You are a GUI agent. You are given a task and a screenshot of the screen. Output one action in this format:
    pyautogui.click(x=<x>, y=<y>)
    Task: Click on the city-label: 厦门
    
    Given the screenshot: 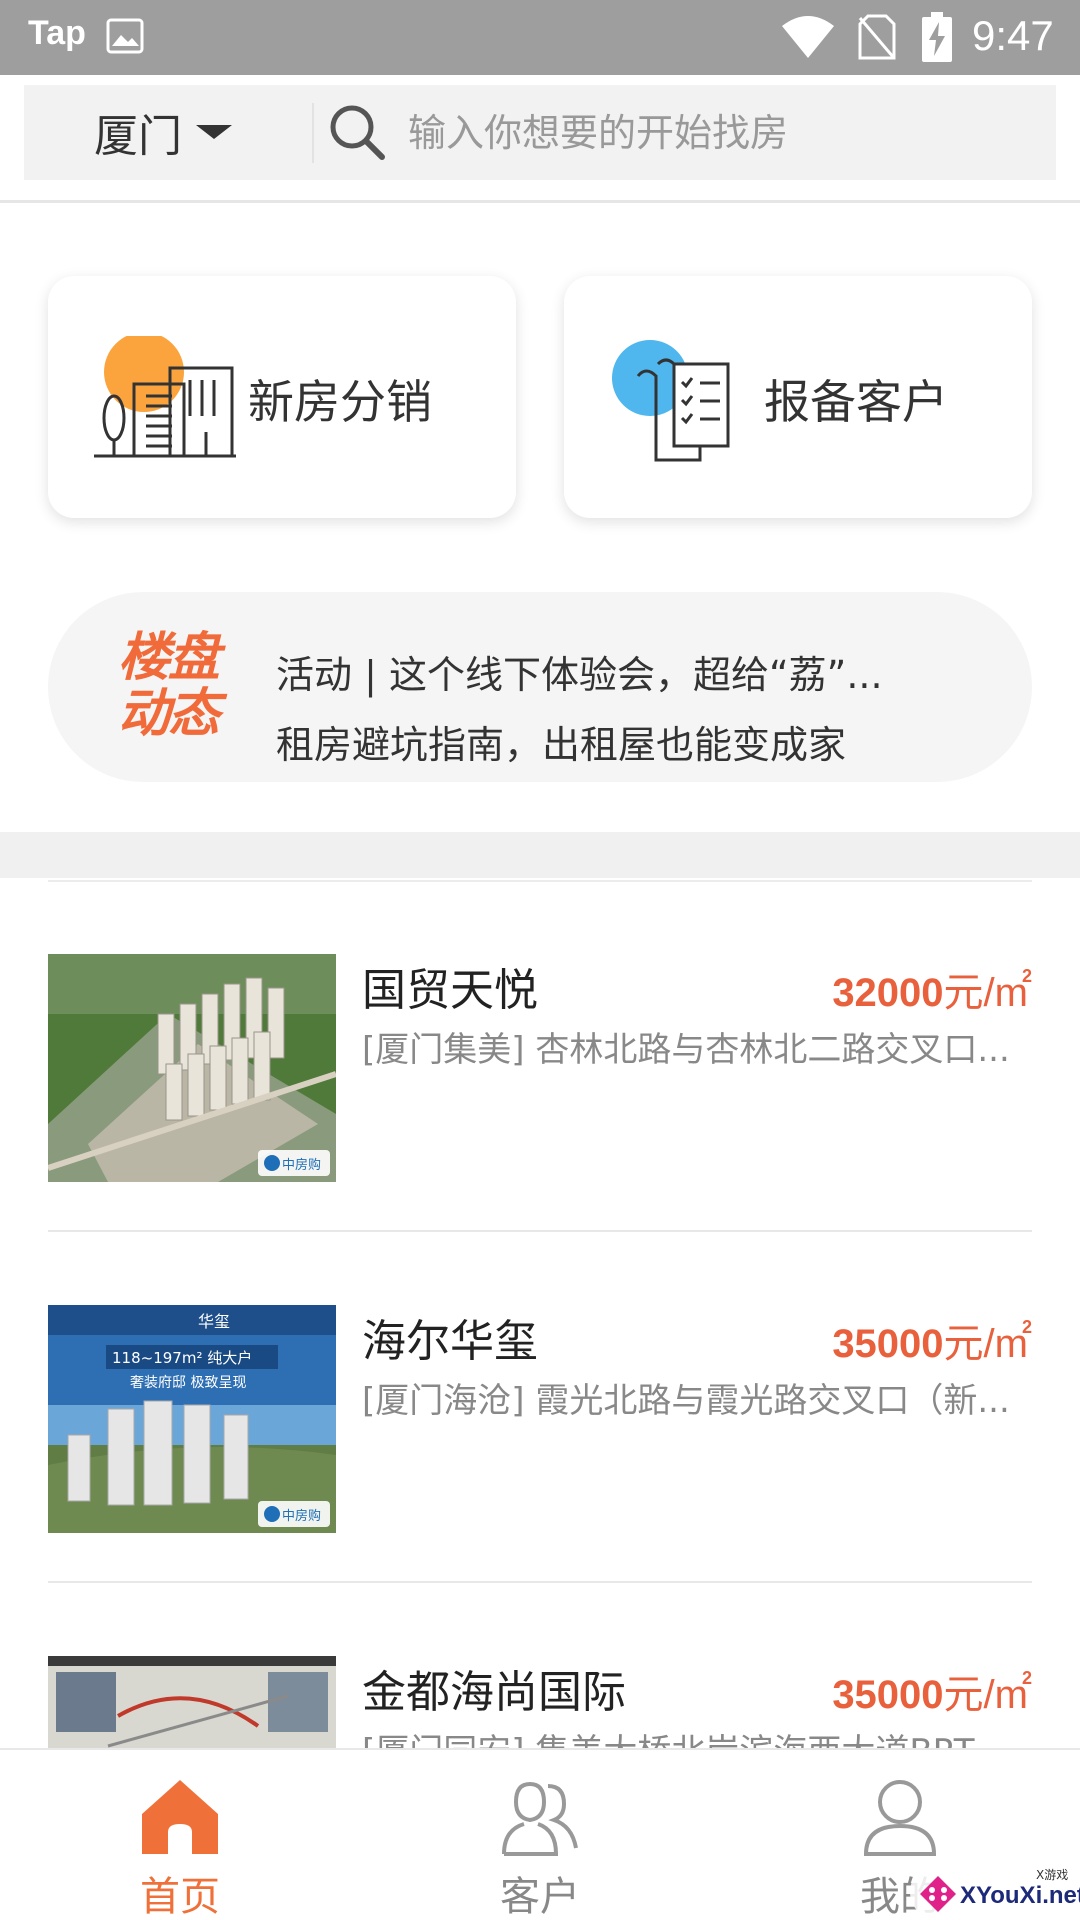 What is the action you would take?
    pyautogui.click(x=138, y=136)
    